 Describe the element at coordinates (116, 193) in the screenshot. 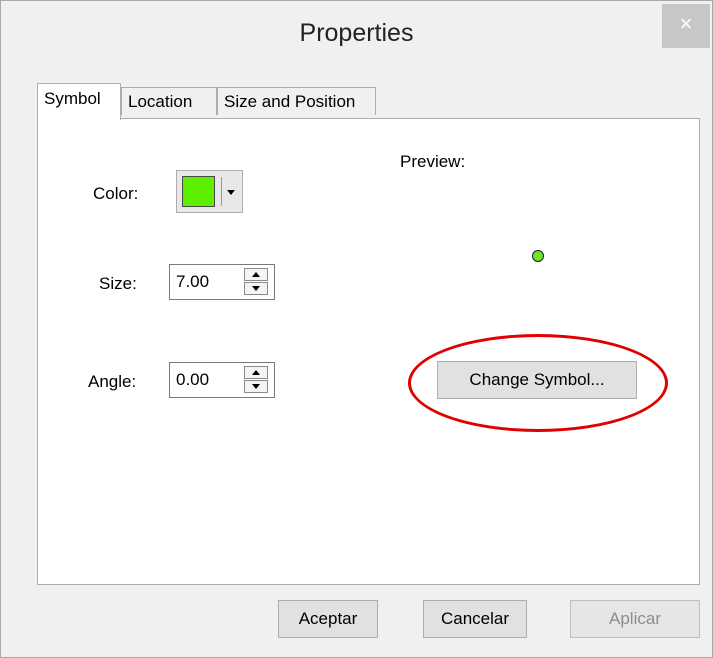

I see `color-label: Color:` at that location.